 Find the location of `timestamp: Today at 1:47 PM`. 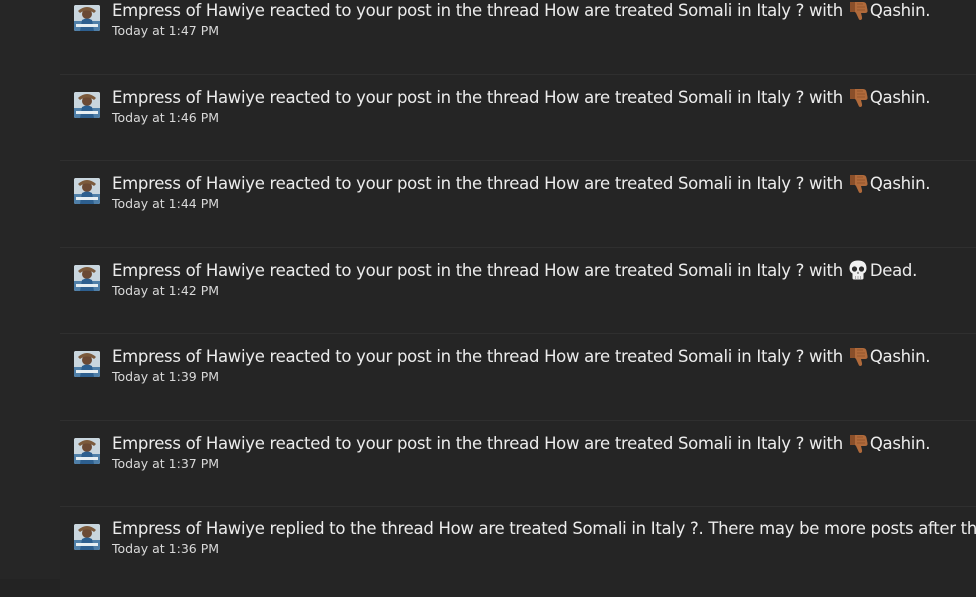

timestamp: Today at 1:47 PM is located at coordinates (166, 30).